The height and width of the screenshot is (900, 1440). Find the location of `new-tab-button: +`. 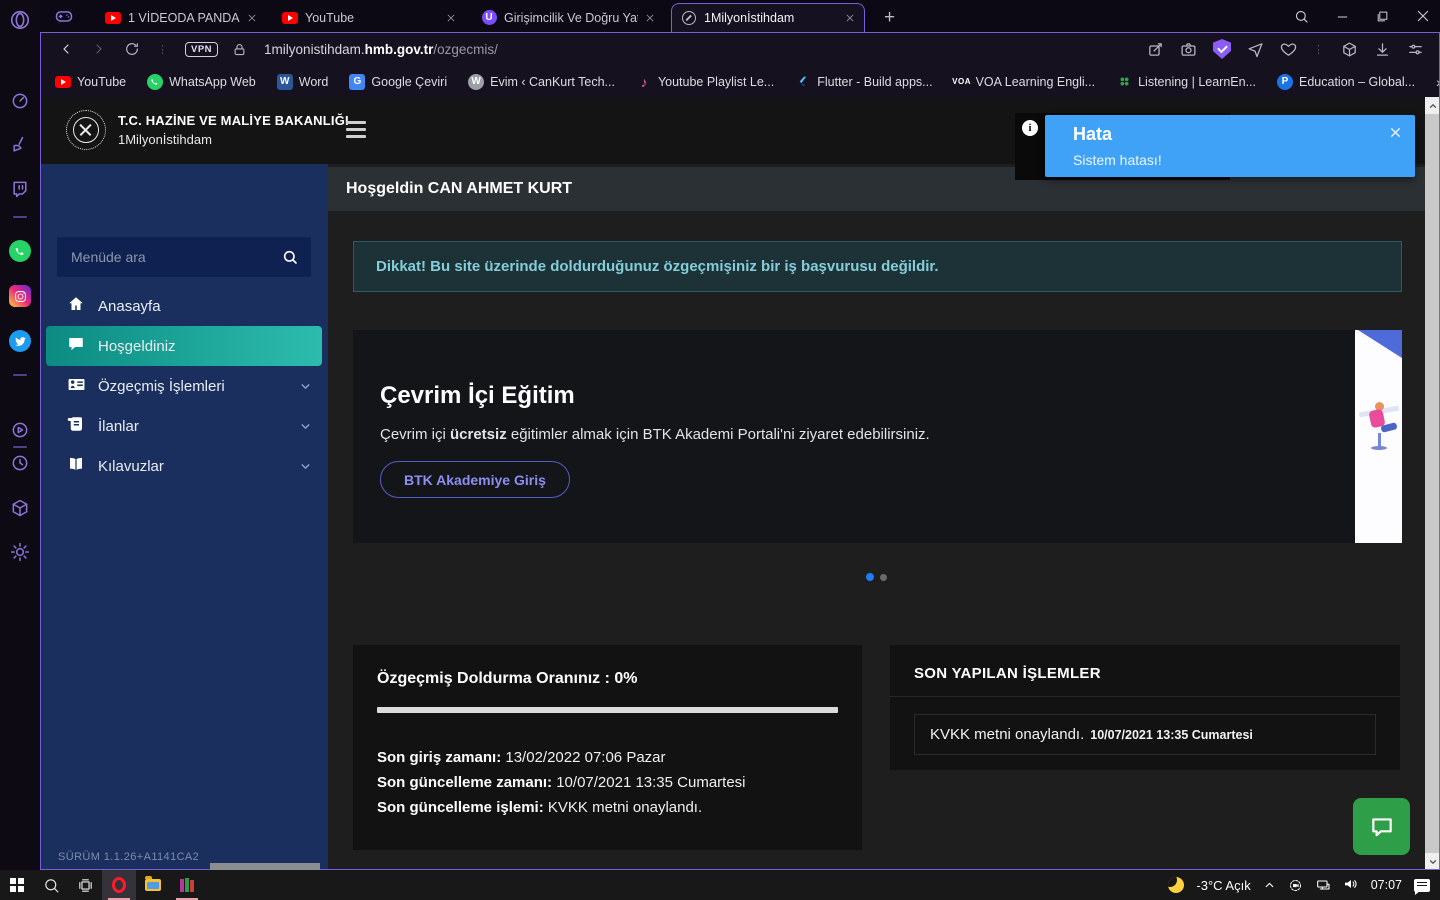

new-tab-button: + is located at coordinates (889, 18).